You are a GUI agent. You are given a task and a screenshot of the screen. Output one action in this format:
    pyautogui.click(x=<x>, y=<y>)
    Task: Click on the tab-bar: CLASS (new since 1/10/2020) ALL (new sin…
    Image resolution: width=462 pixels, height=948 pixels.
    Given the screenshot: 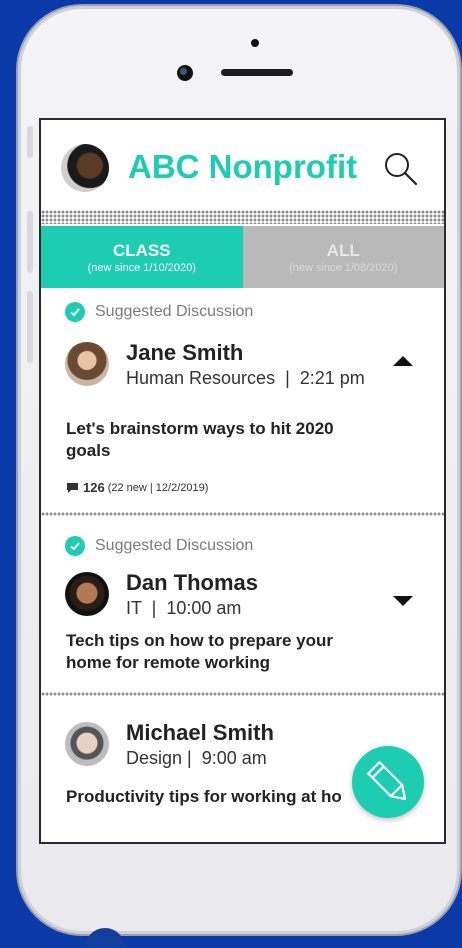 What is the action you would take?
    pyautogui.click(x=242, y=257)
    